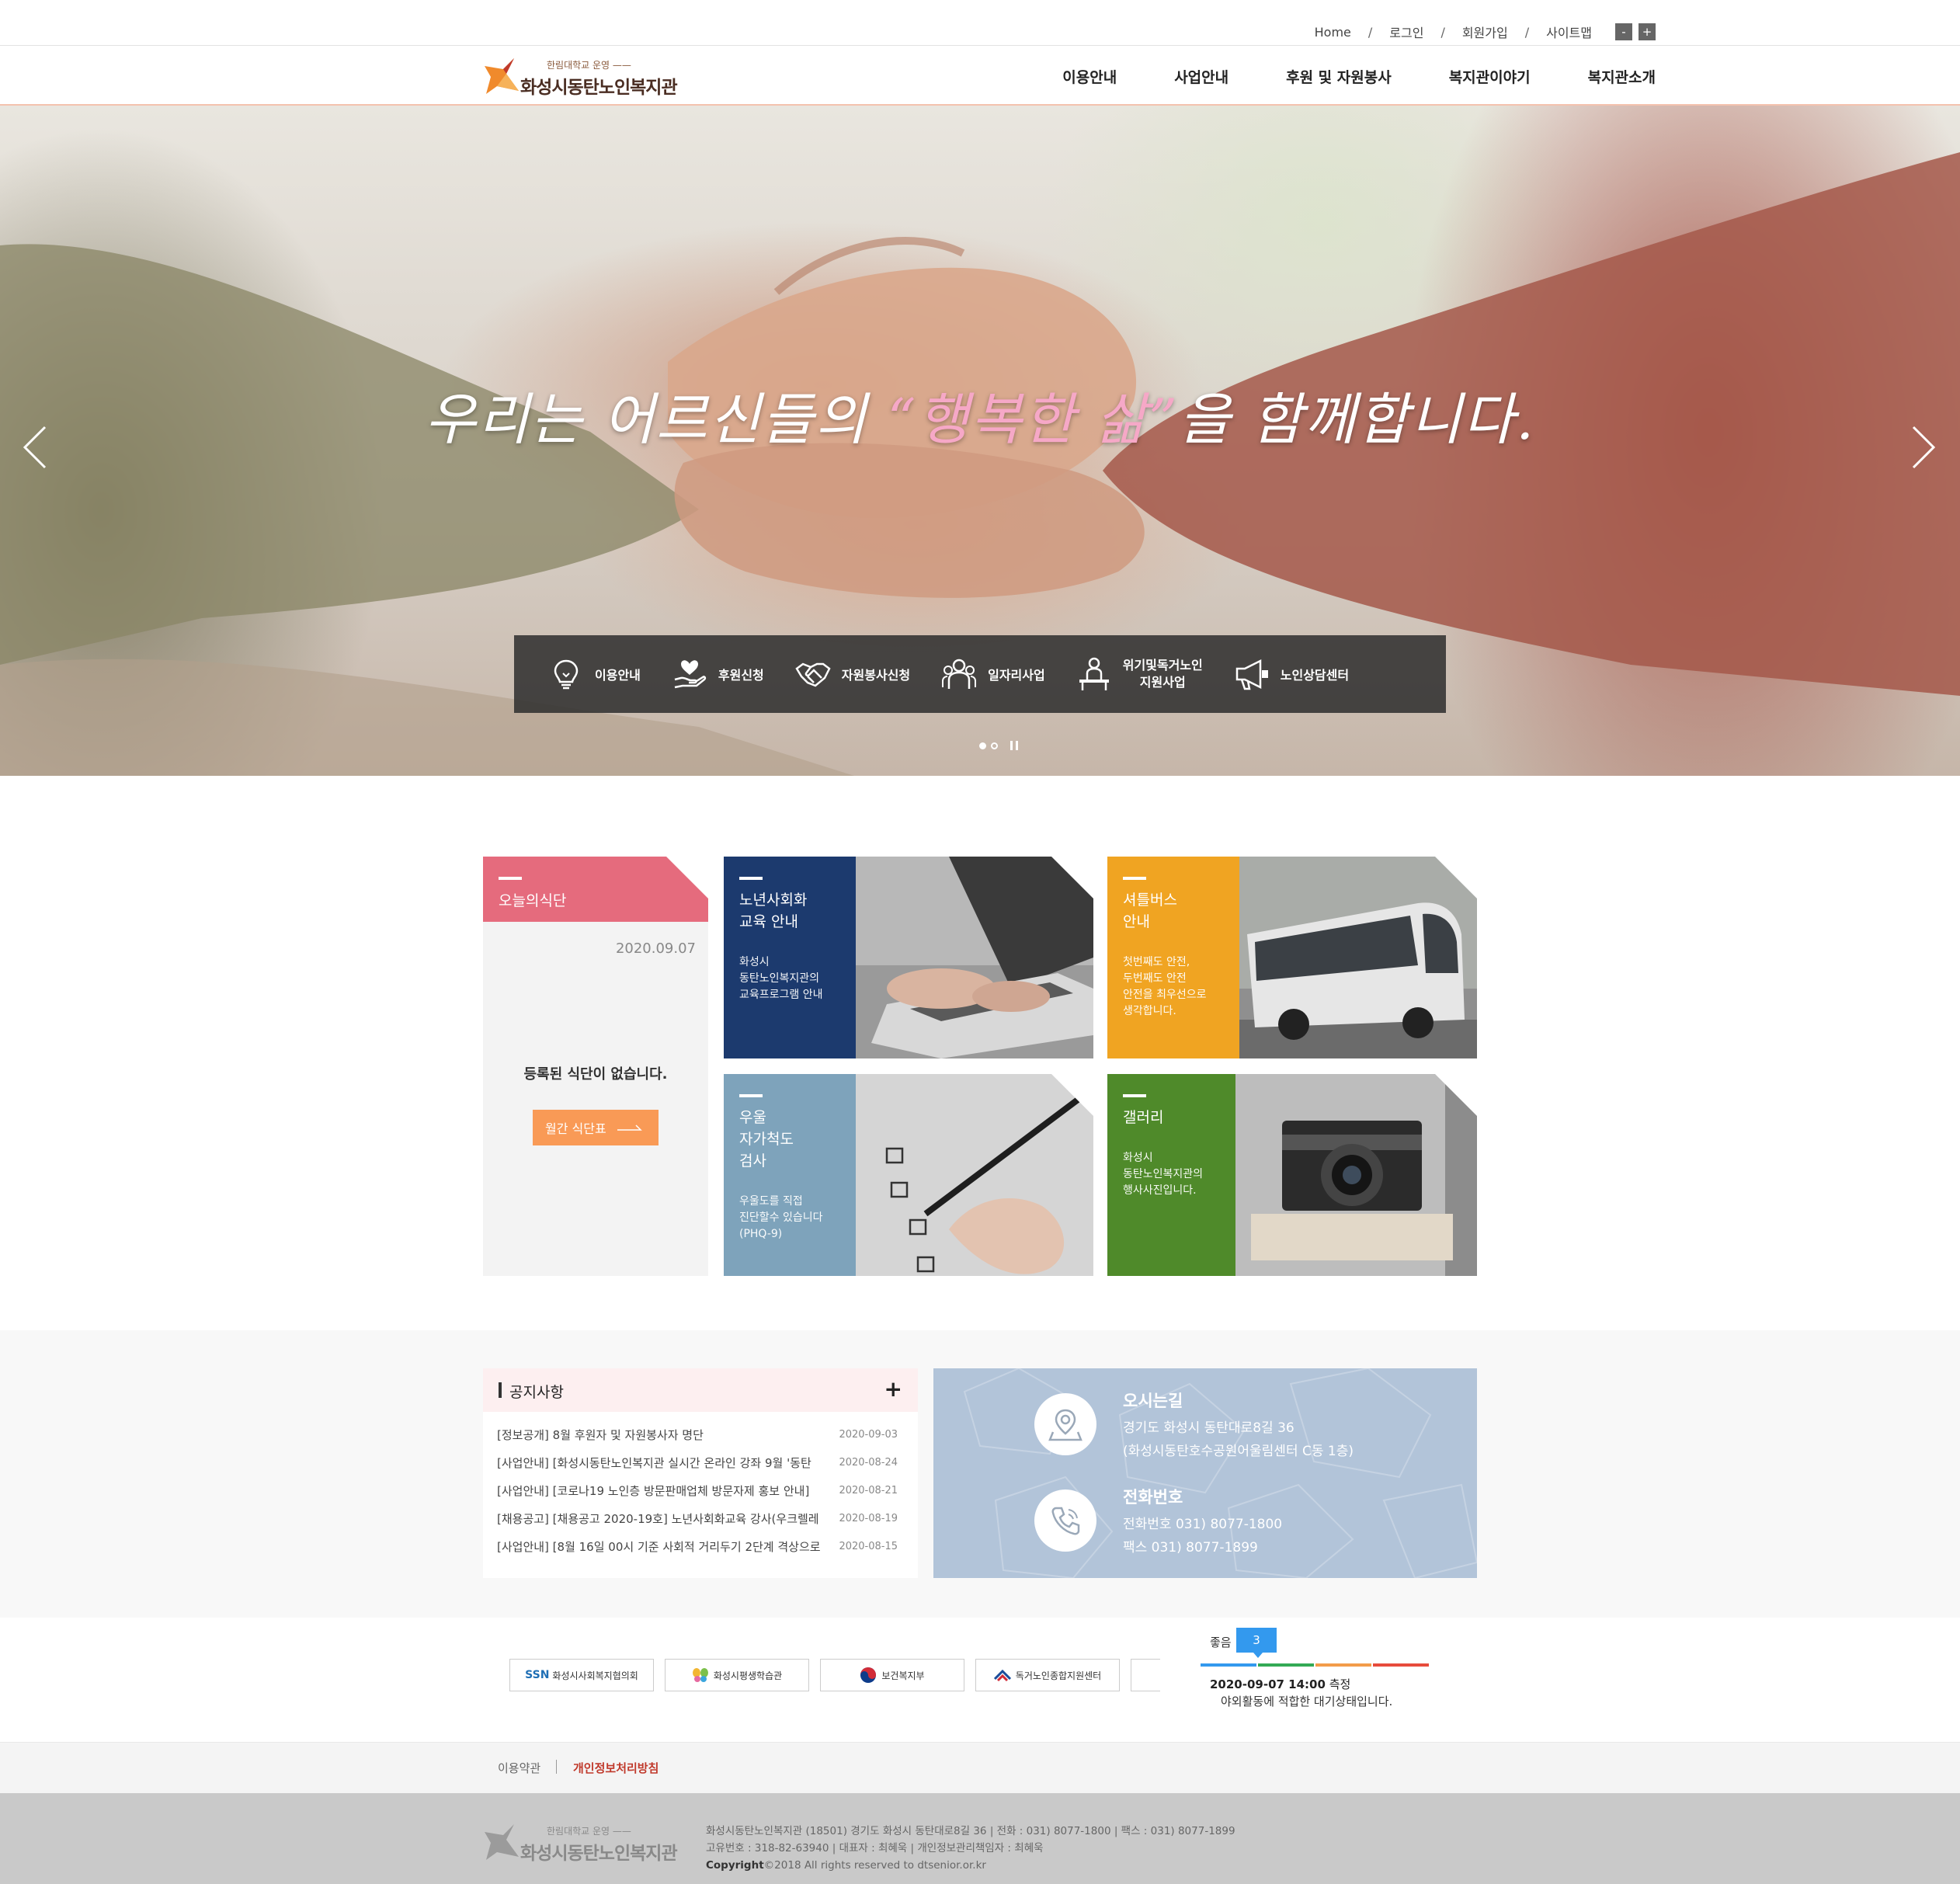 Image resolution: width=1960 pixels, height=1884 pixels. Describe the element at coordinates (596, 1127) in the screenshot. I see `monthly-menu-button: 월간 식단표` at that location.